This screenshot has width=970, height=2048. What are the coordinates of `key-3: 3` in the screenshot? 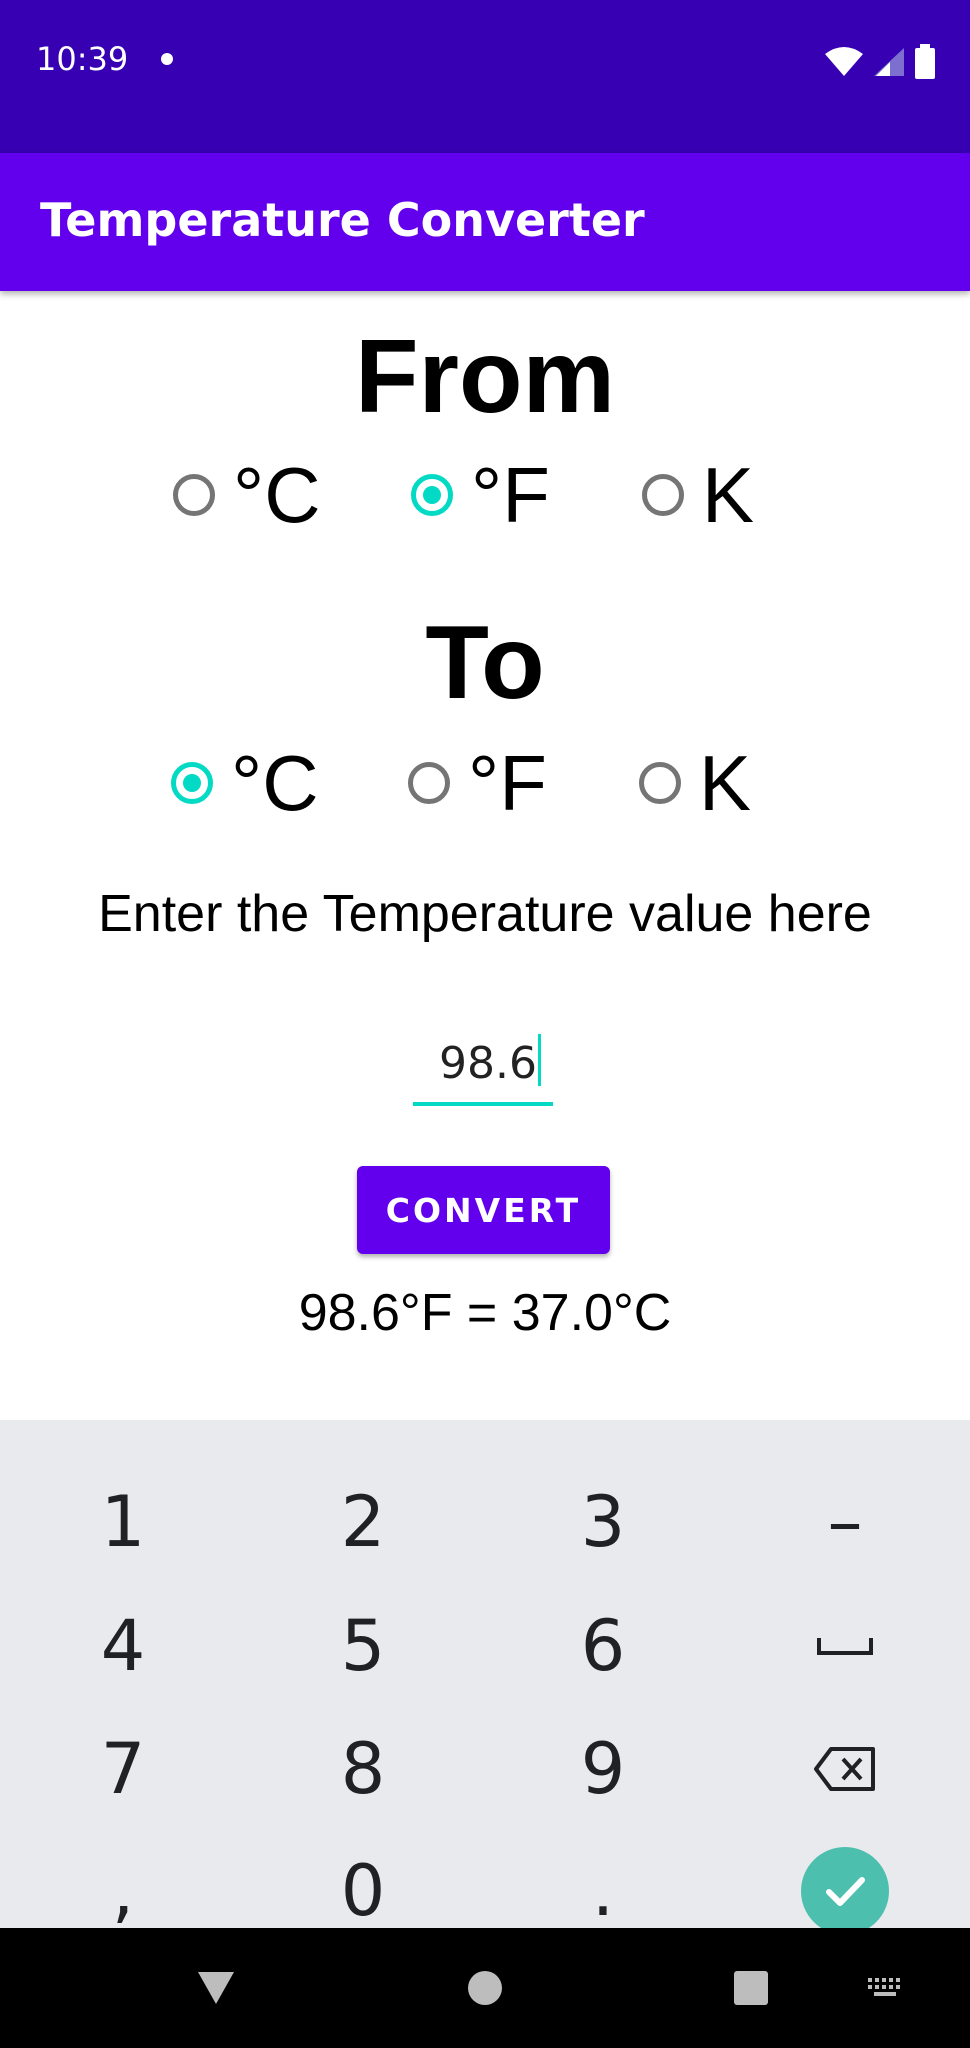 It's located at (603, 1522).